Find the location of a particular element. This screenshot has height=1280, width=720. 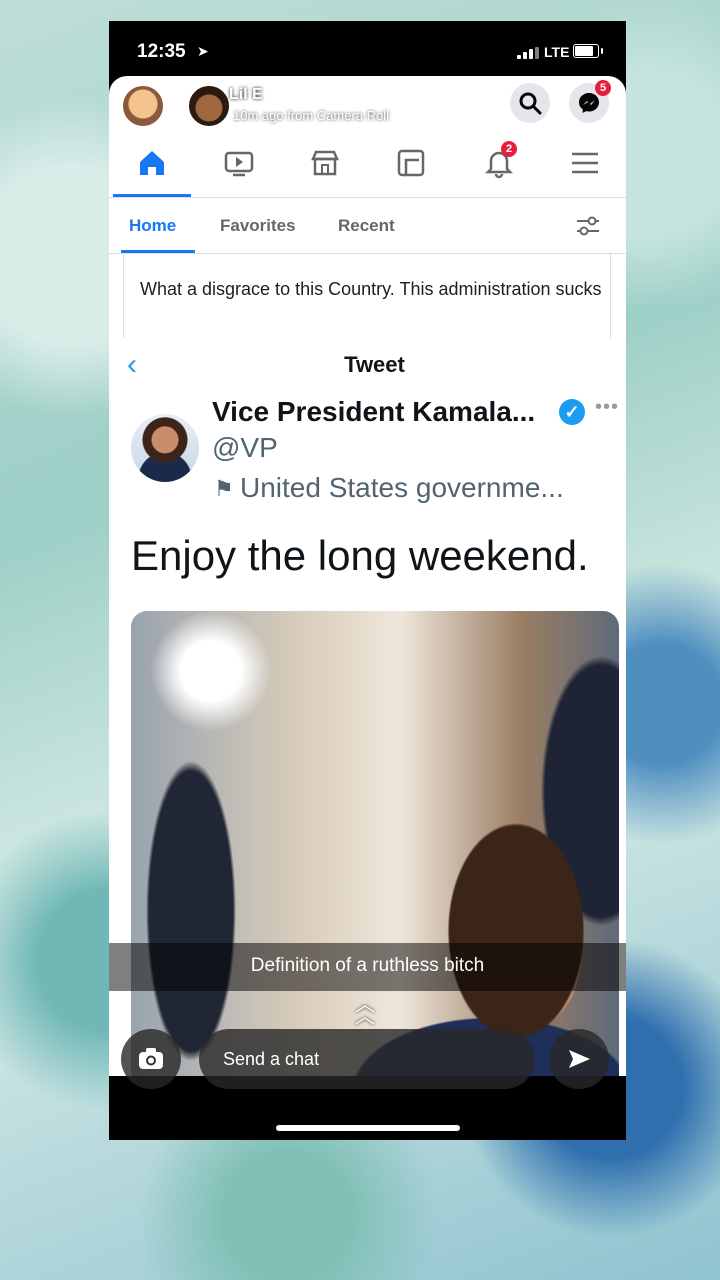

network-type: LTE is located at coordinates (557, 52).